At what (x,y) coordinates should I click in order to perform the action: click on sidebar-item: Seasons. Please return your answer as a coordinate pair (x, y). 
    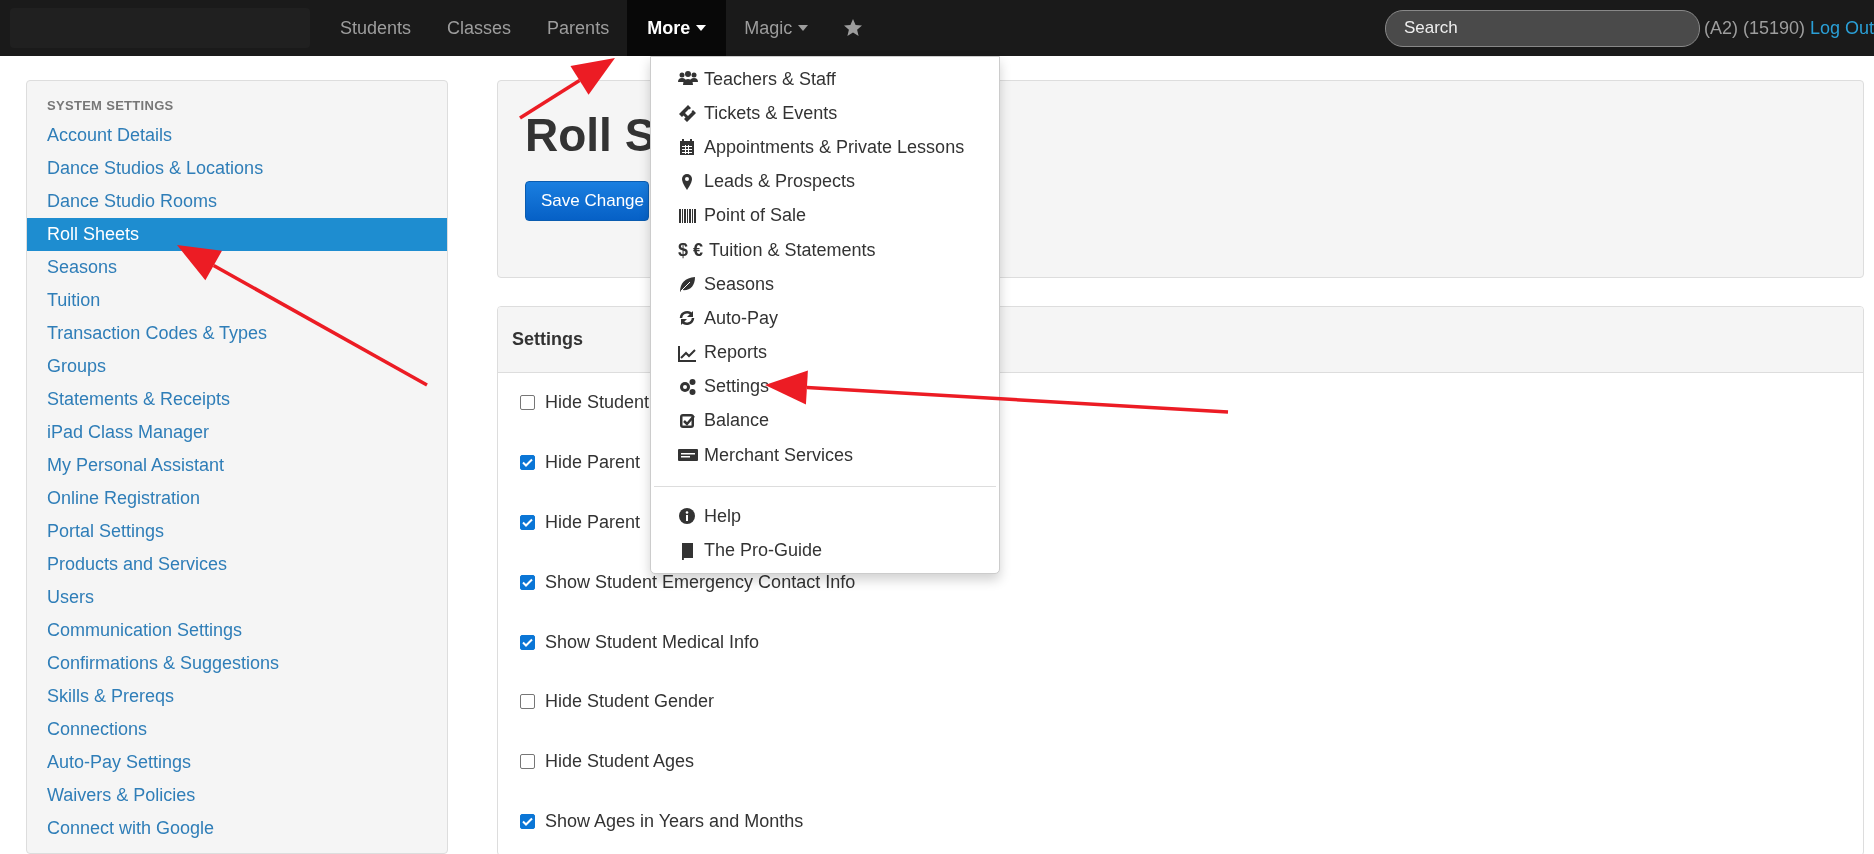
    Looking at the image, I should click on (237, 267).